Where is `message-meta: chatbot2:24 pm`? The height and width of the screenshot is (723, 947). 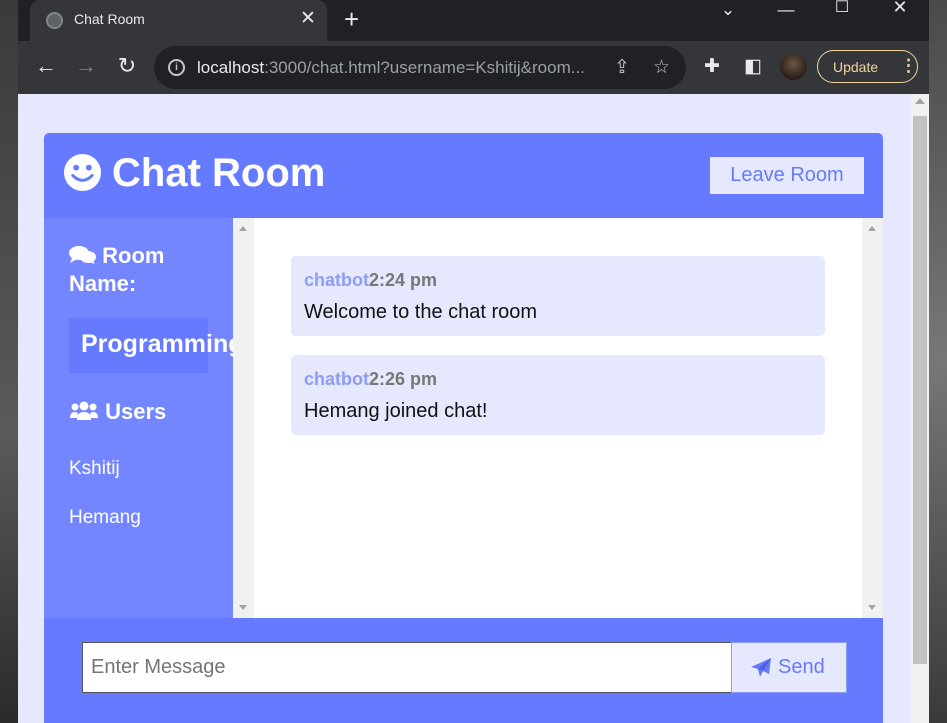 message-meta: chatbot2:24 pm is located at coordinates (370, 280).